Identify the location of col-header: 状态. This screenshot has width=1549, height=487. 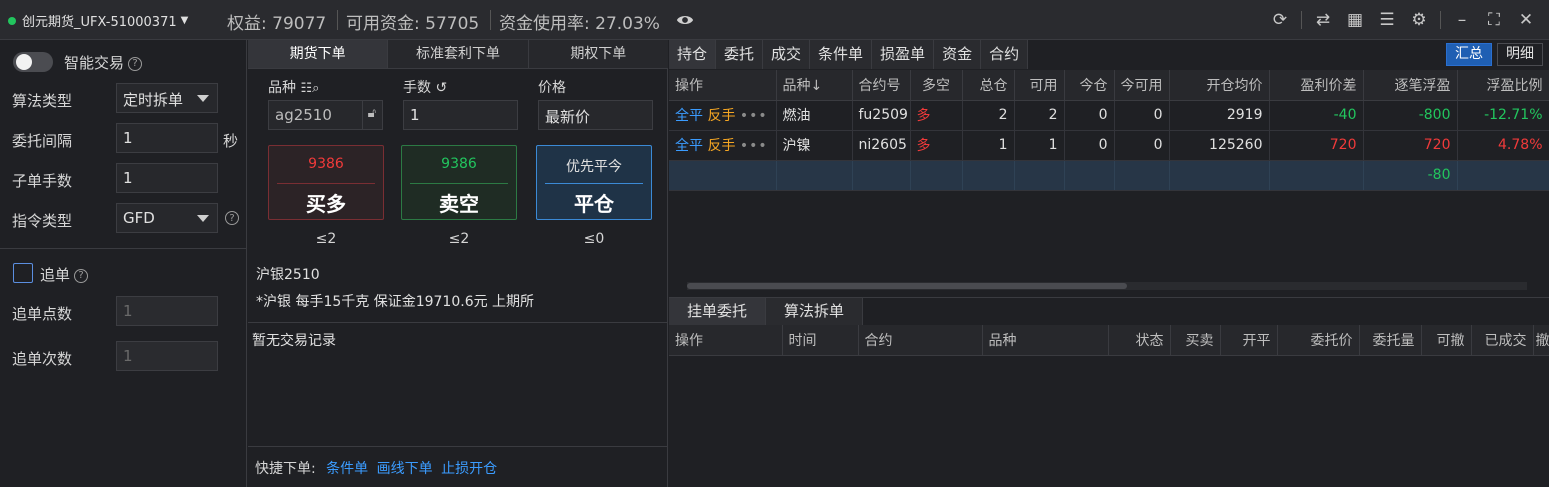
(1139, 340).